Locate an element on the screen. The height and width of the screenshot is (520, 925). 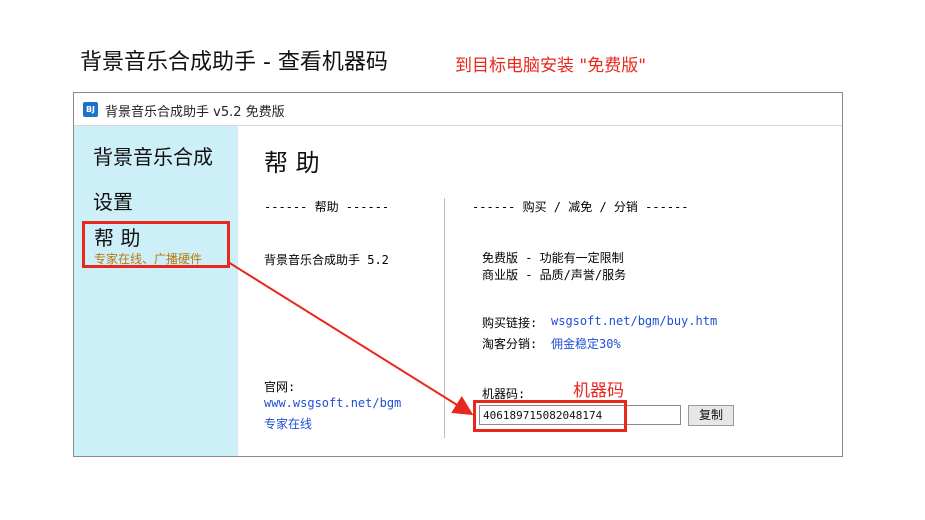
window-title: 背景音乐合成助手 v5.2 免费版 is located at coordinates (195, 112).